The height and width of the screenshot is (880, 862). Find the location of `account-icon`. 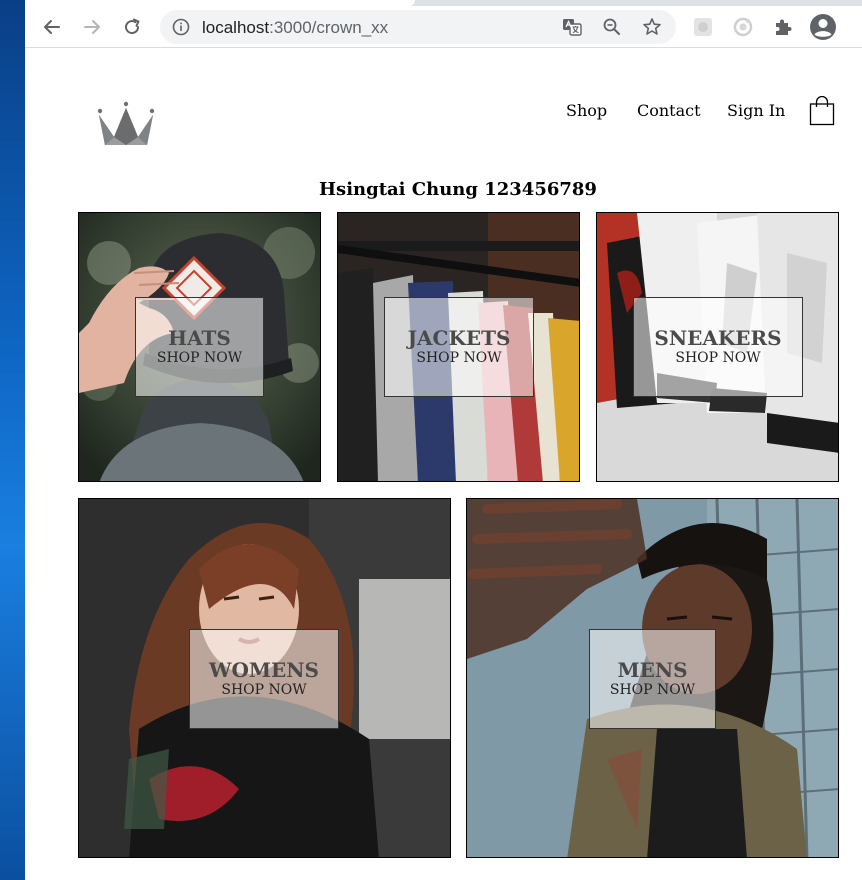

account-icon is located at coordinates (823, 27).